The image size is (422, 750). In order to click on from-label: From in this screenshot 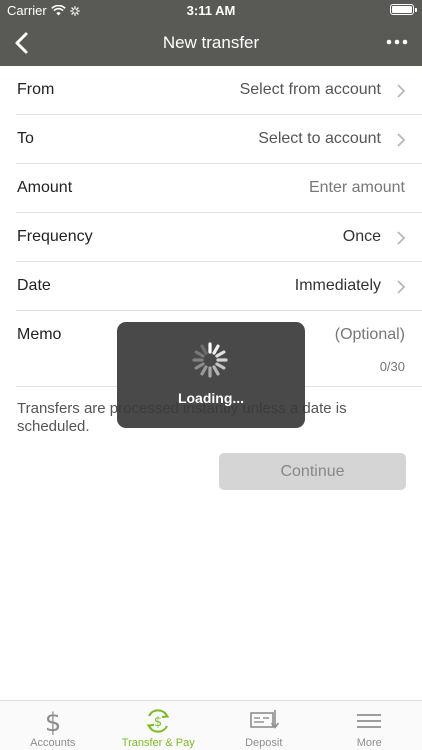, I will do `click(36, 89)`.